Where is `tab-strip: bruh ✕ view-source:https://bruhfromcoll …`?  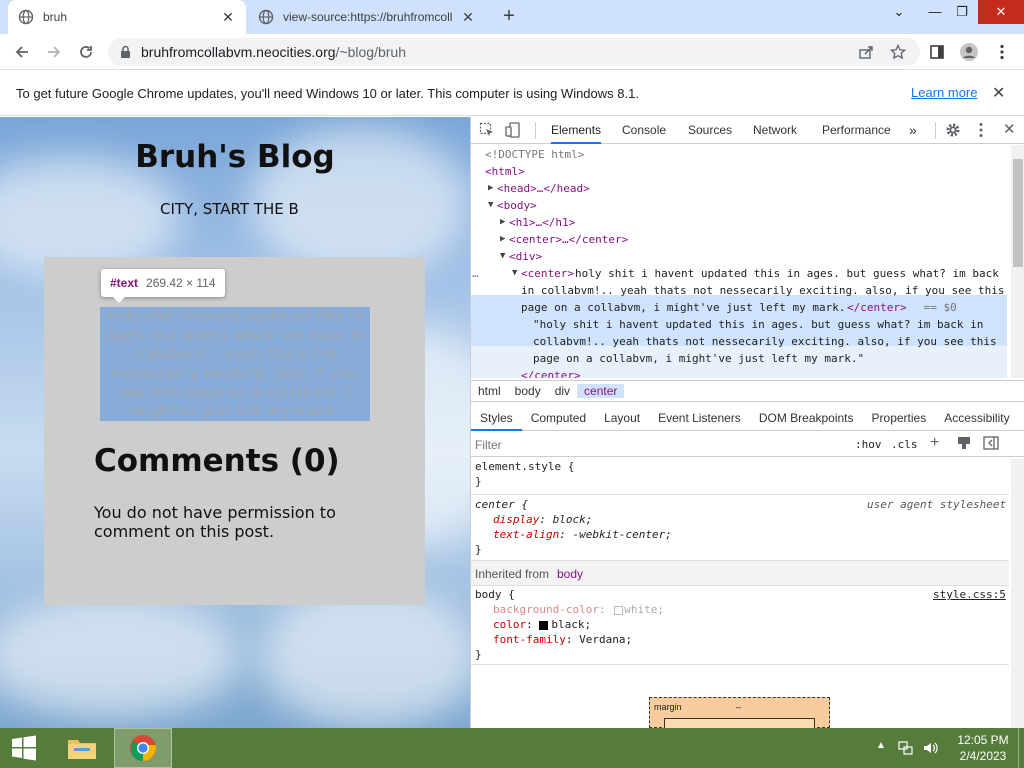
tab-strip: bruh ✕ view-source:https://bruhfromcoll … is located at coordinates (512, 17).